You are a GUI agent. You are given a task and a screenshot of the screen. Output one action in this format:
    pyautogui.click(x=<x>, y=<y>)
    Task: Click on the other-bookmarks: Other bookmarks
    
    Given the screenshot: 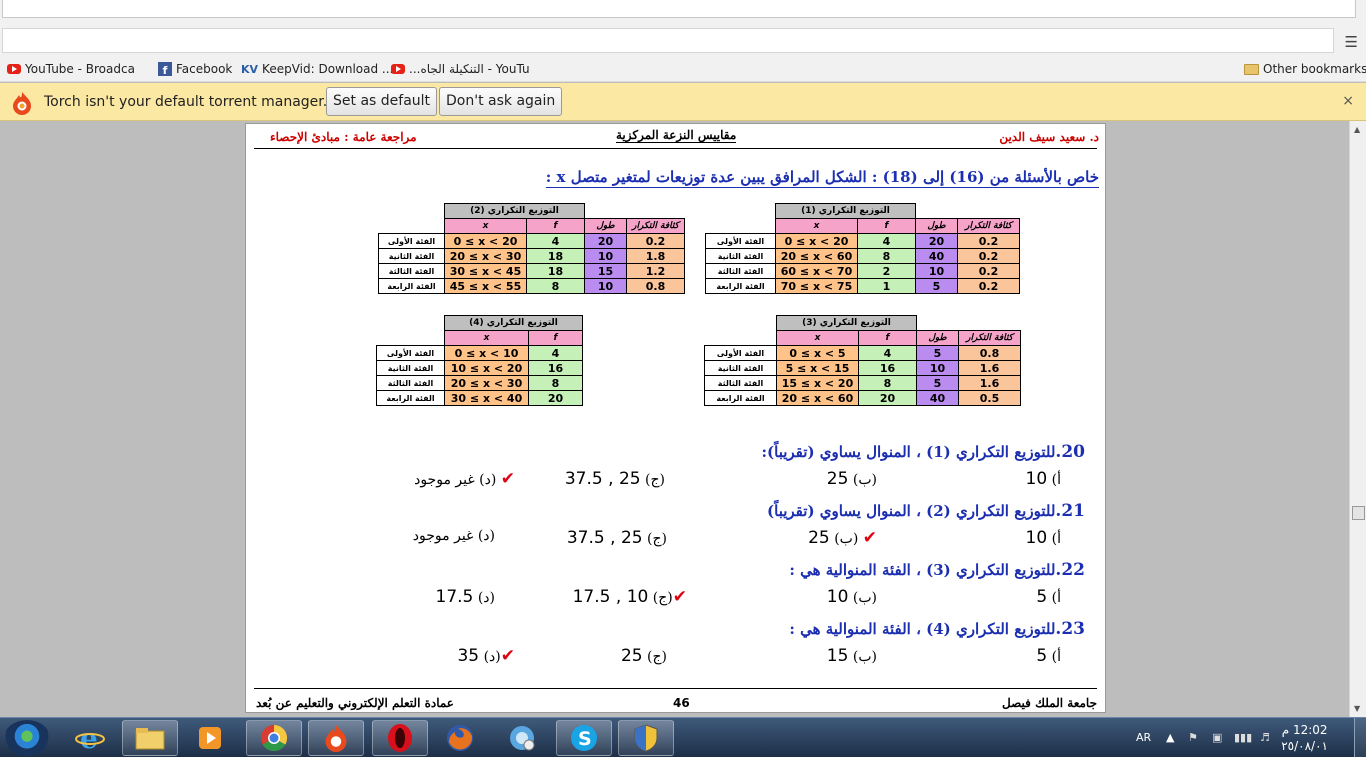 What is the action you would take?
    pyautogui.click(x=1305, y=69)
    